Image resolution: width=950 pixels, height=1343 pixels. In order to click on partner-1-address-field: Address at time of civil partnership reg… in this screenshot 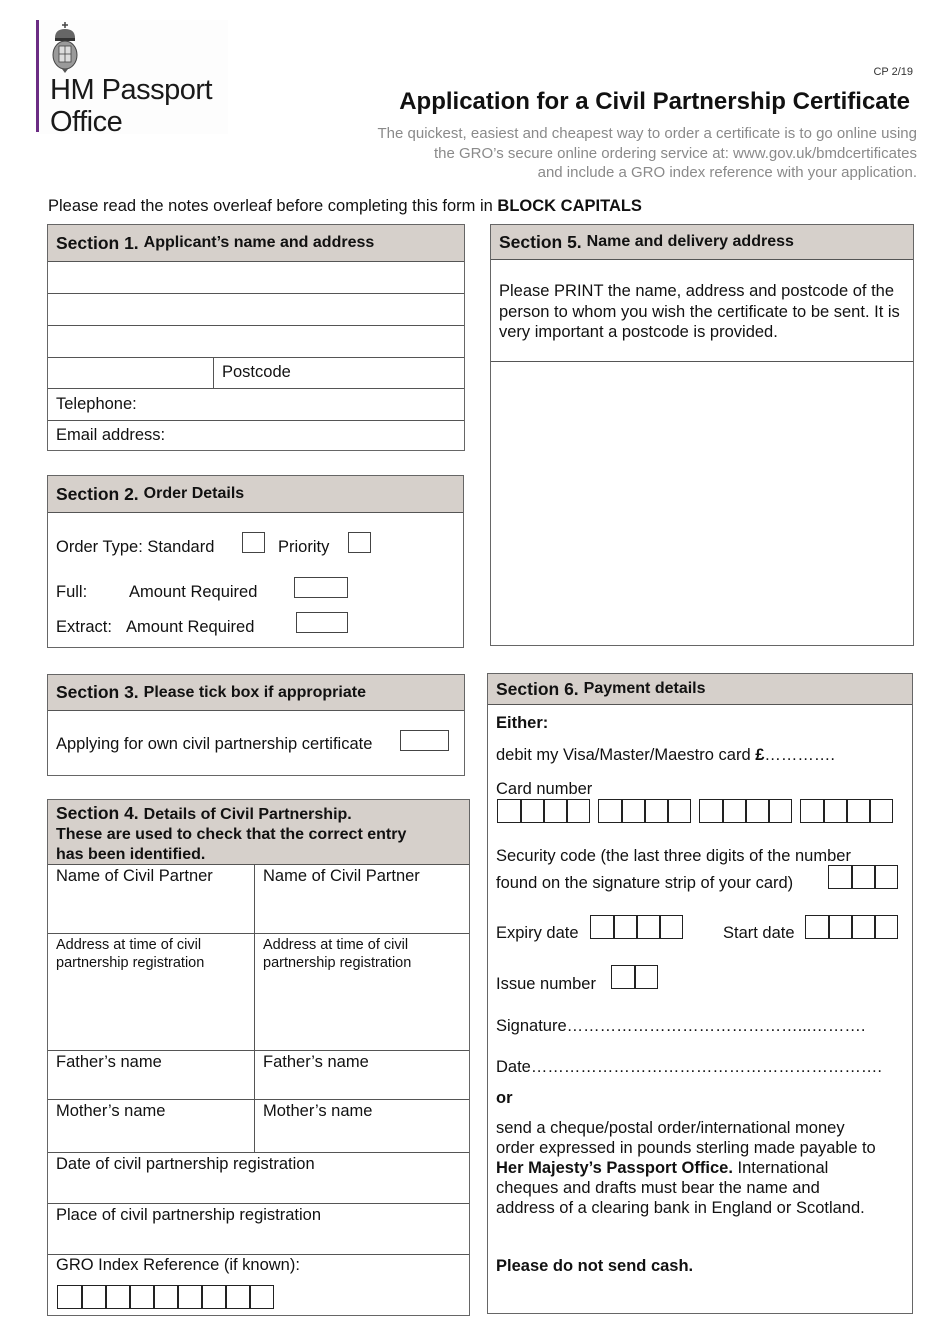, I will do `click(151, 992)`.